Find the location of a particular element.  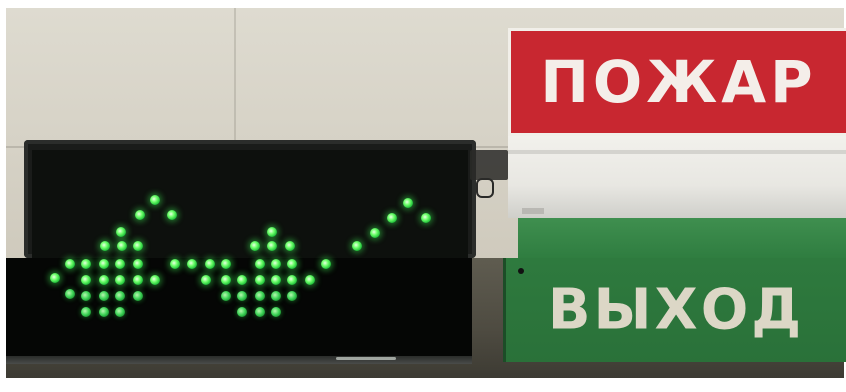

exit-sign-text: ВЫХОД is located at coordinates (676, 310).